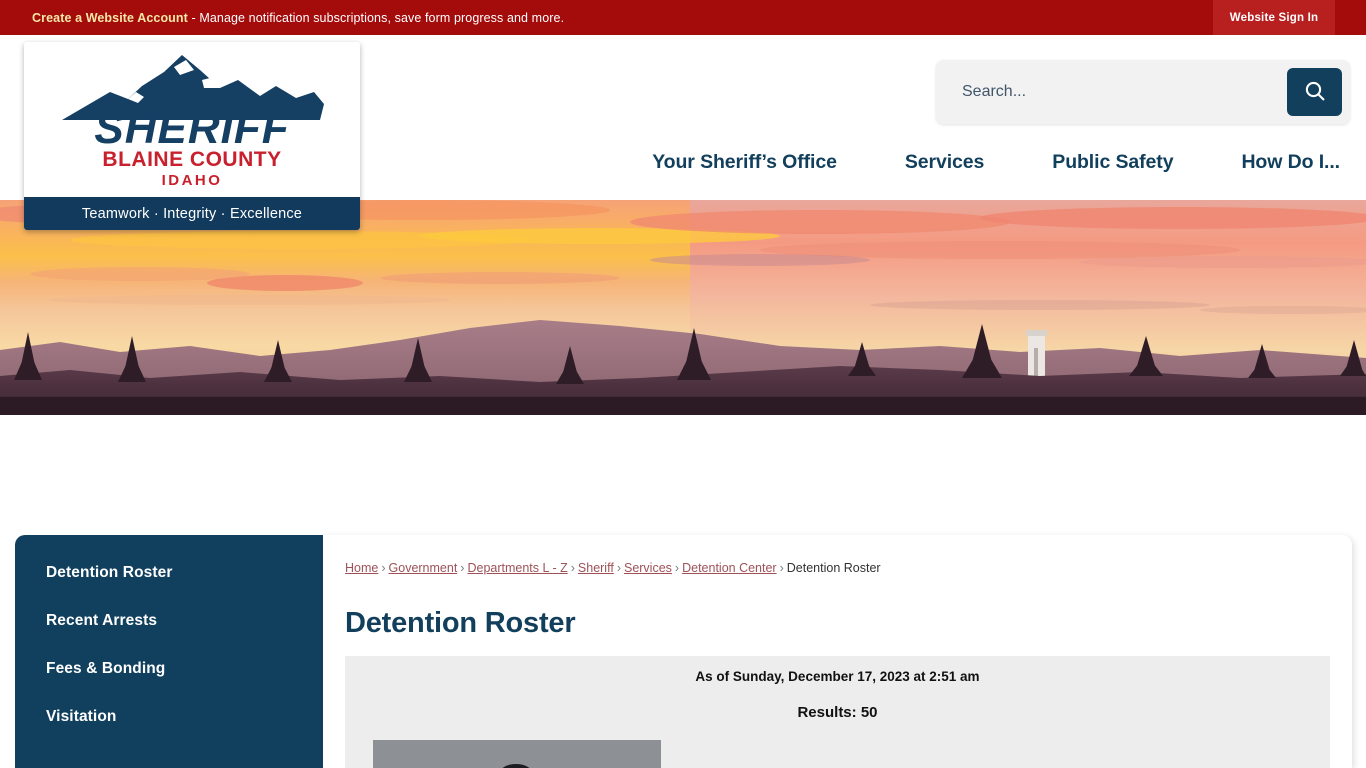 Image resolution: width=1366 pixels, height=768 pixels. What do you see at coordinates (169, 669) in the screenshot?
I see `sidebar-item-fees-and-bonding: Fees & Bonding` at bounding box center [169, 669].